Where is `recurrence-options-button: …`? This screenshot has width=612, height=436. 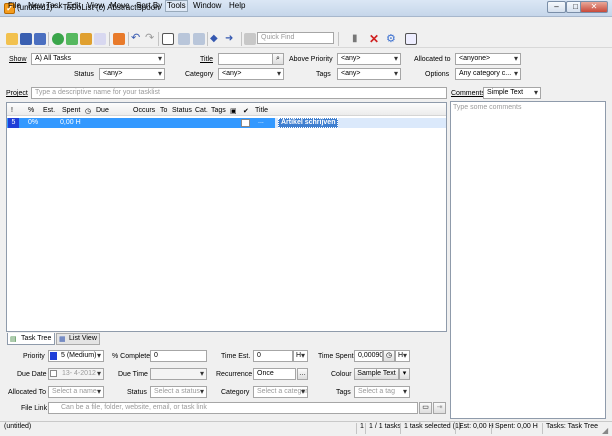 recurrence-options-button: … is located at coordinates (302, 374).